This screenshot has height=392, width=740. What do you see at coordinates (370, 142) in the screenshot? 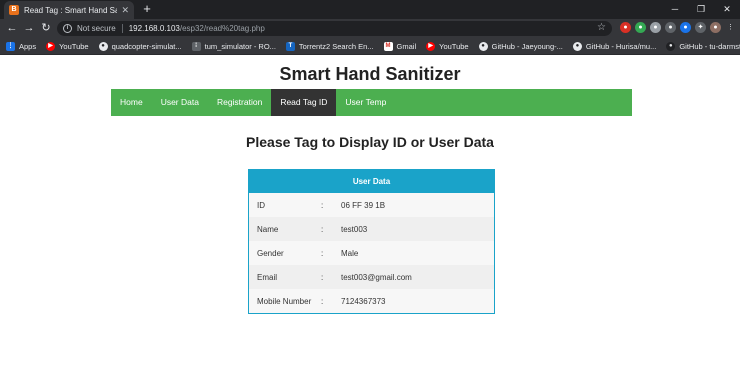
I see `page-heading: Please Tag to Display ID or User Data` at bounding box center [370, 142].